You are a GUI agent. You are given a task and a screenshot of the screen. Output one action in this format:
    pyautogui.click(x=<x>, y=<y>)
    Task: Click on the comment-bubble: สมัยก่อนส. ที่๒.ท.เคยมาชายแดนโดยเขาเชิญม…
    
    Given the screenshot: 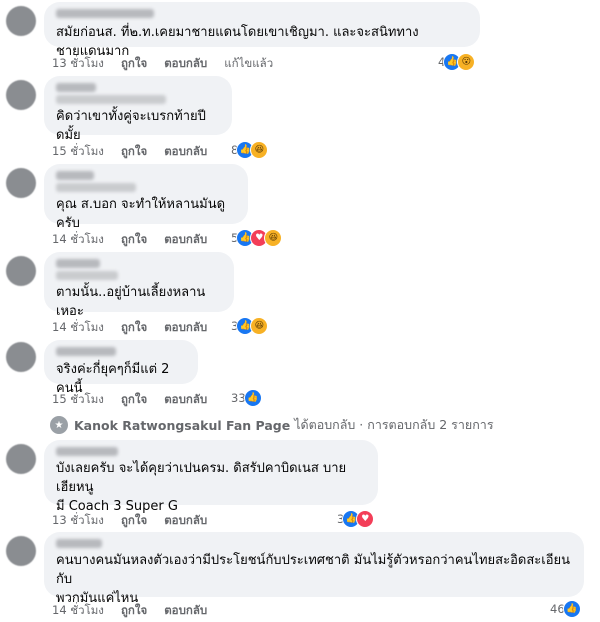 What is the action you would take?
    pyautogui.click(x=262, y=30)
    